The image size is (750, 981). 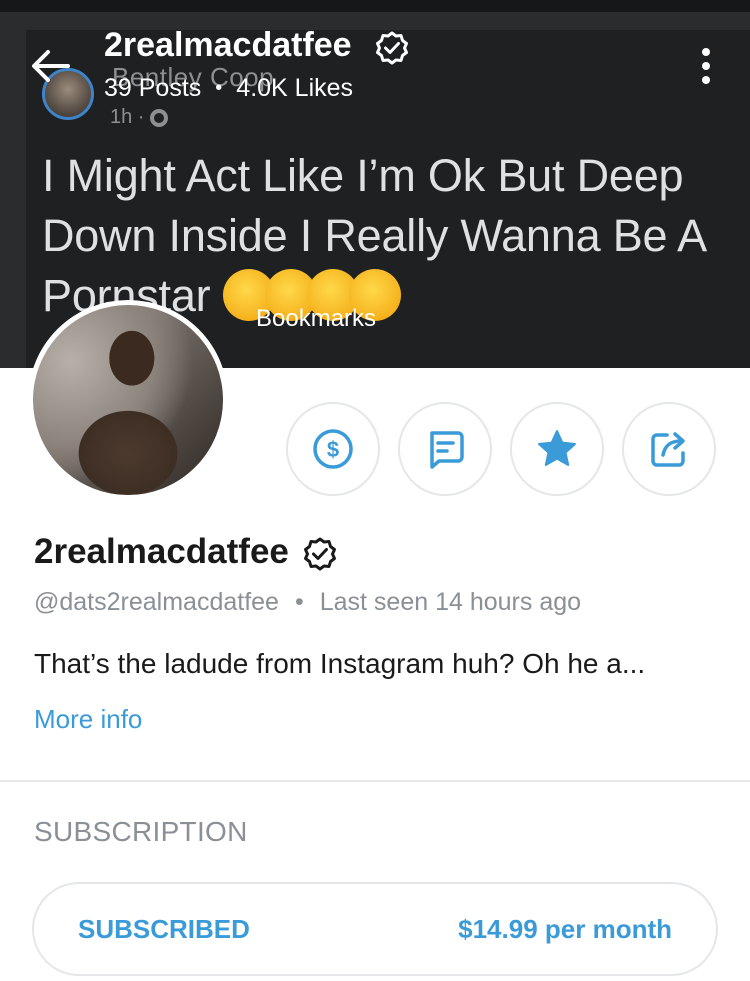 I want to click on subscription-button: SUBSCRIBED $14.99 per month, so click(x=375, y=929).